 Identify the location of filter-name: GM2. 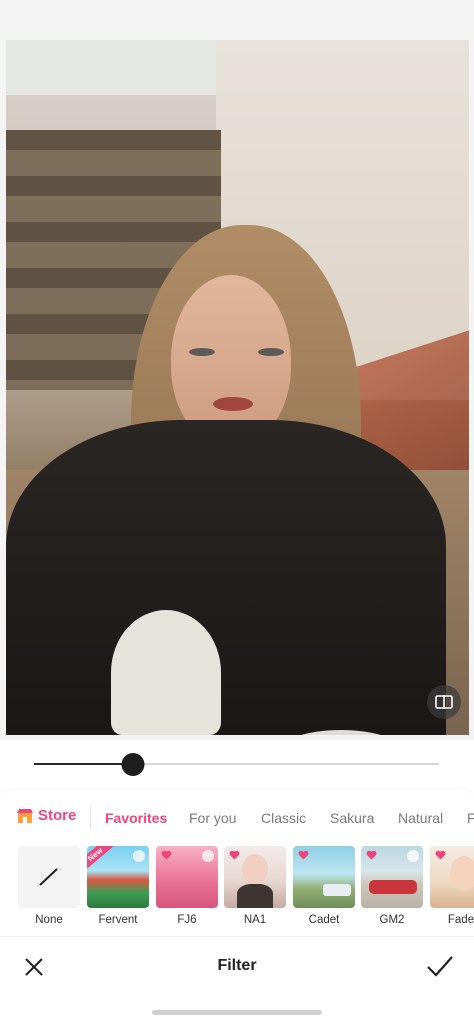
(392, 920).